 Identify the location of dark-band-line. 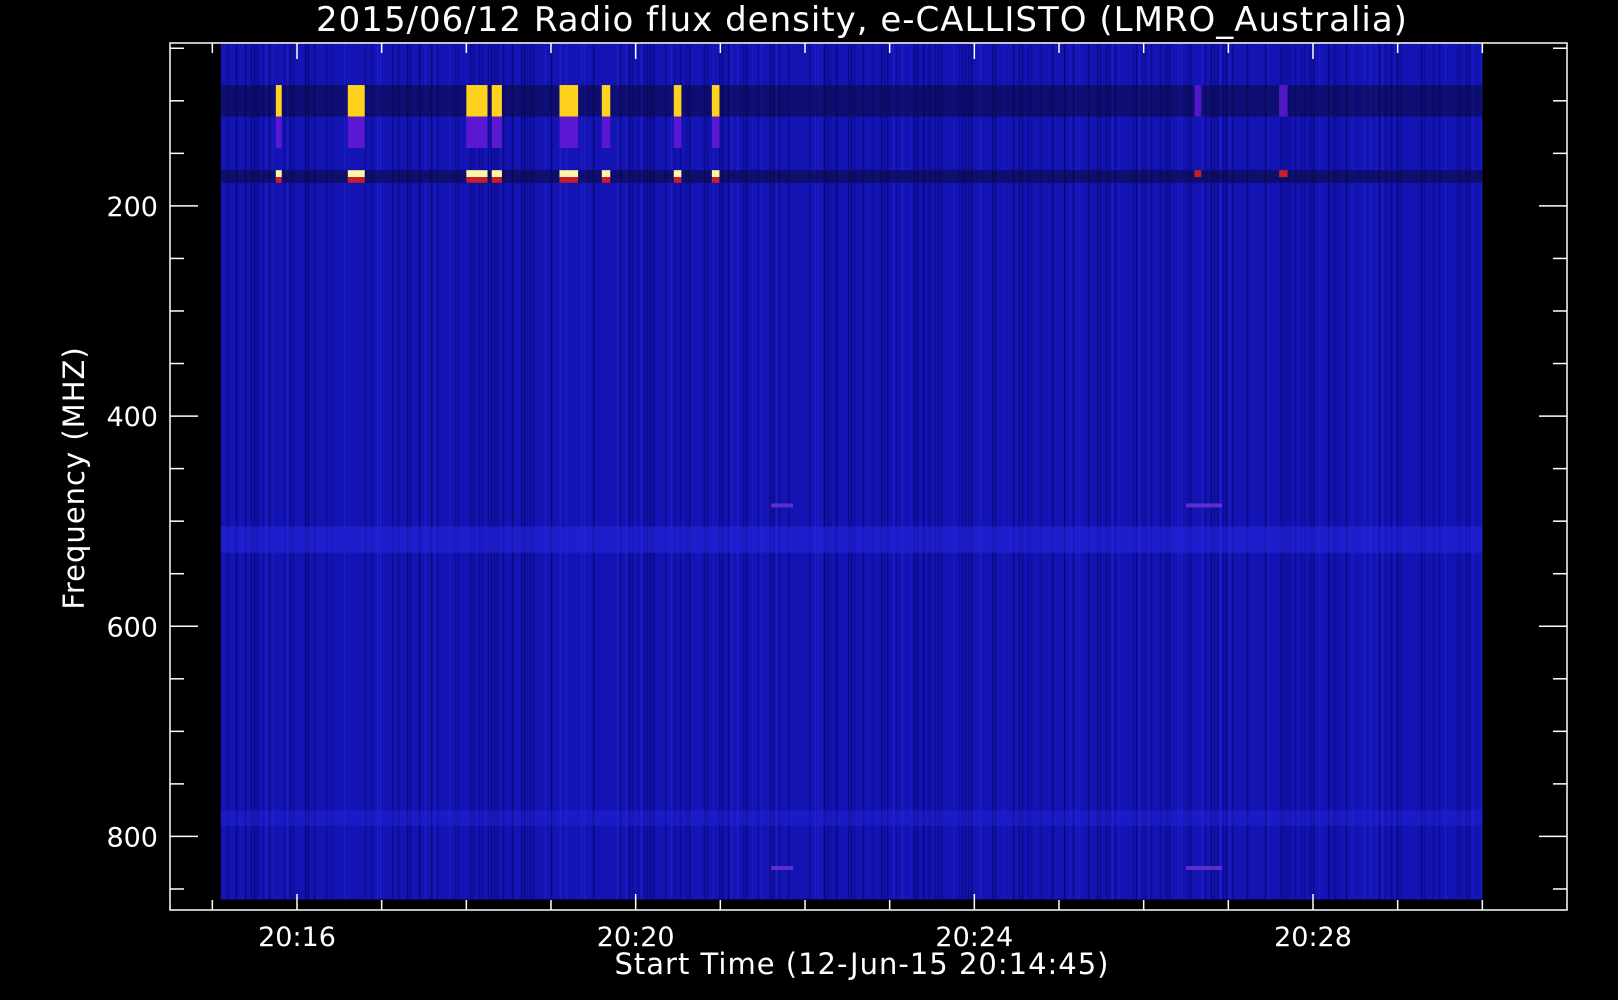
(851, 176).